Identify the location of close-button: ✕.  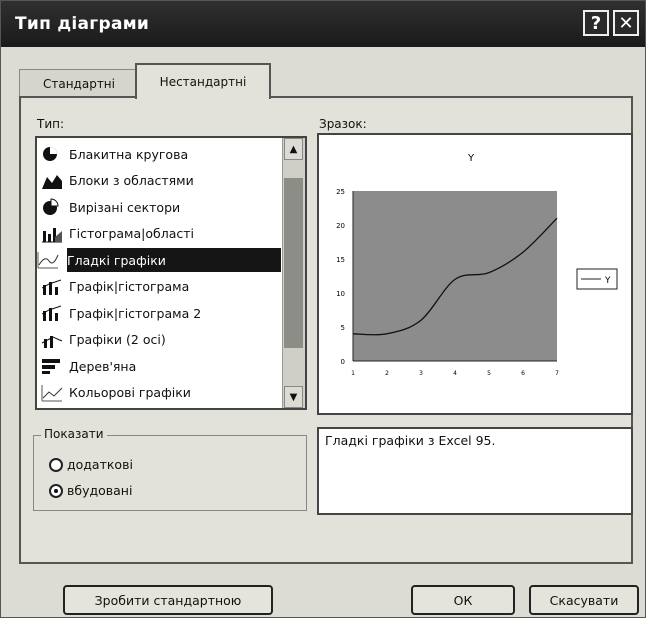
(626, 23).